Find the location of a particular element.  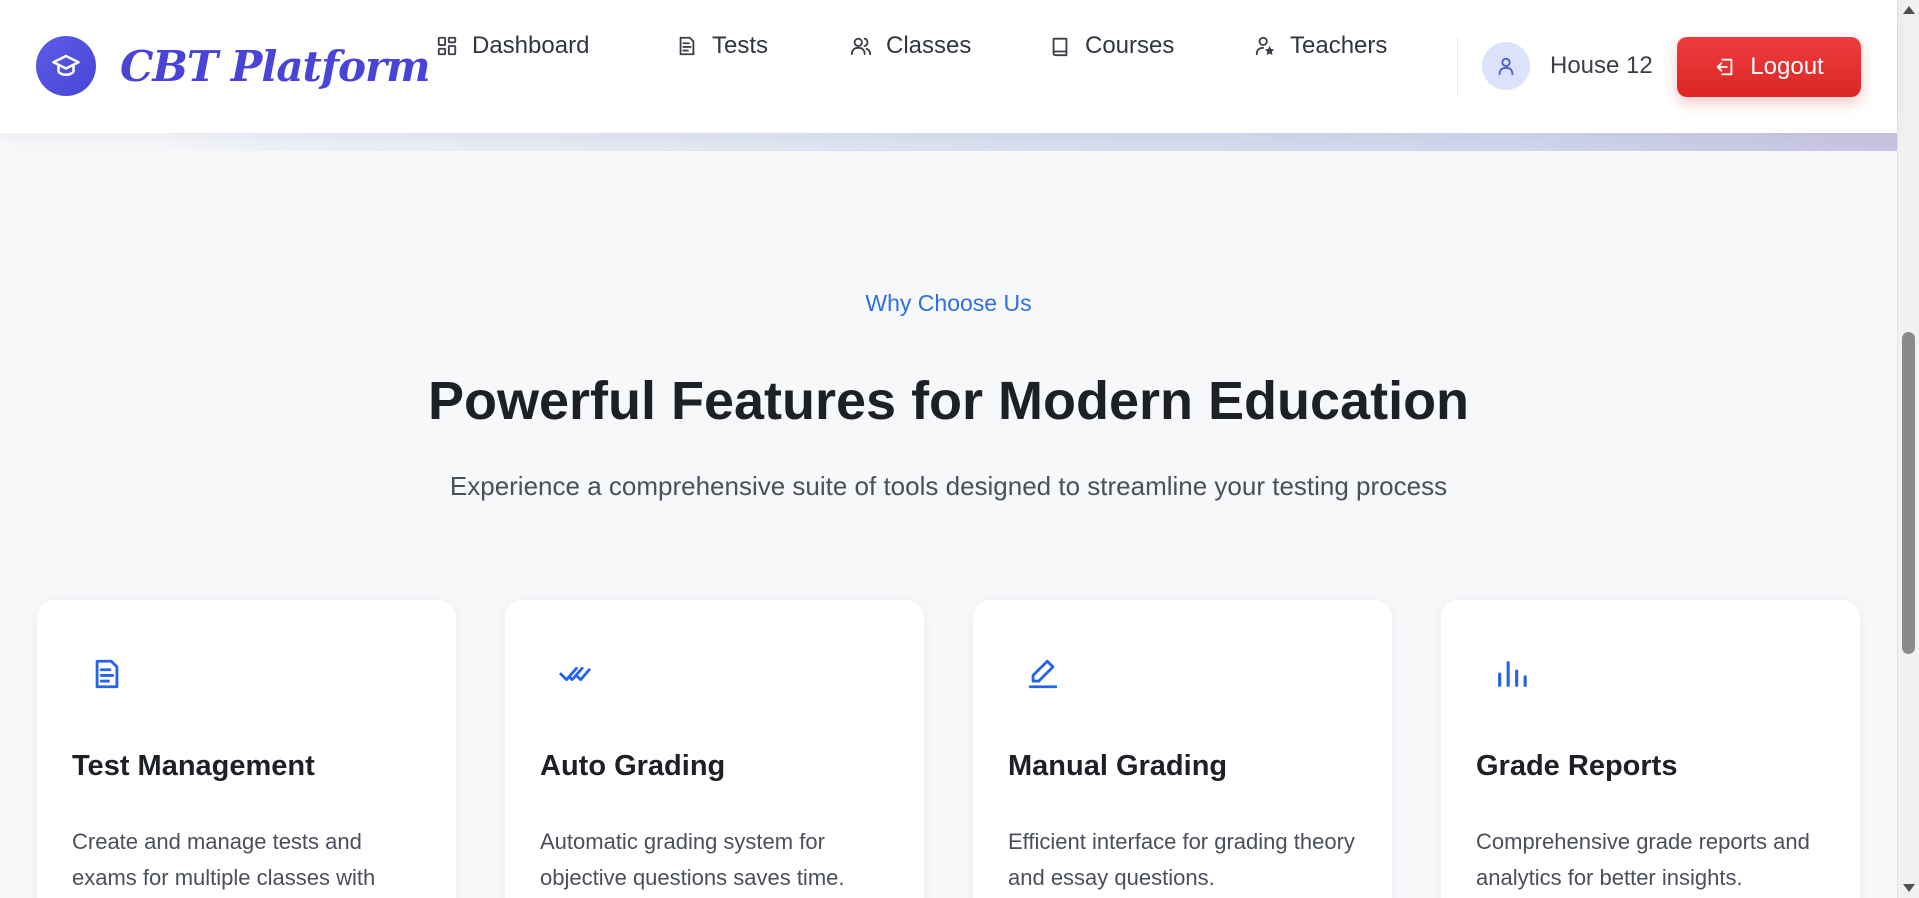

logout-icon is located at coordinates (1725, 67).